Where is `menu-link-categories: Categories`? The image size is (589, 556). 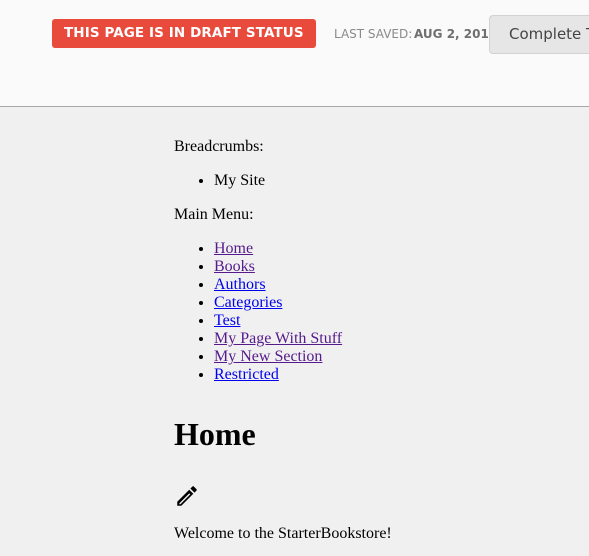 menu-link-categories: Categories is located at coordinates (248, 302).